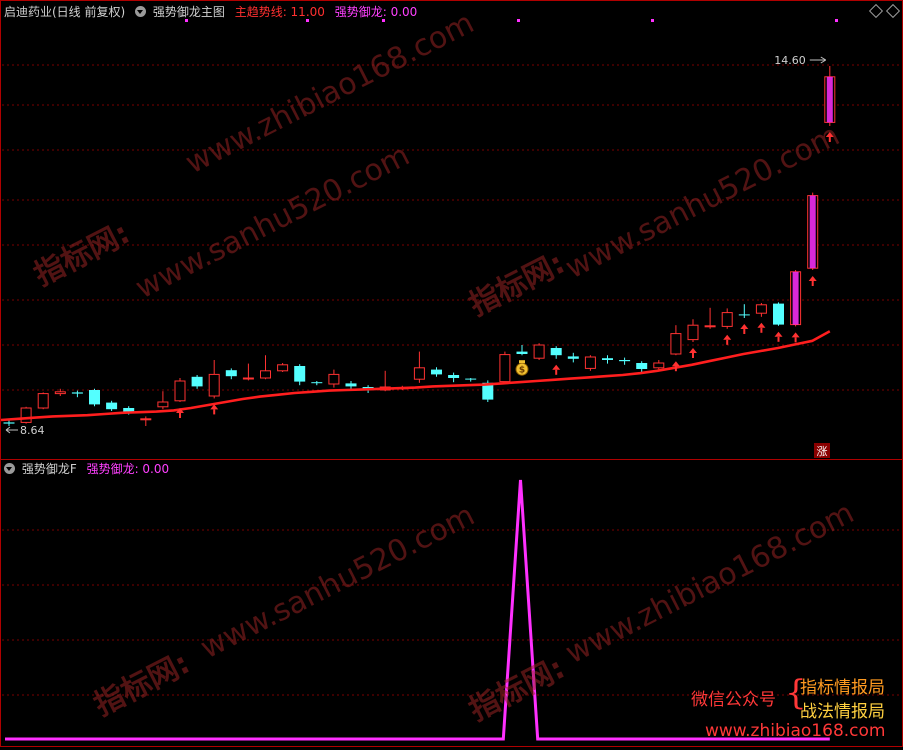  I want to click on limit-up-badge-text: 涨, so click(822, 451).